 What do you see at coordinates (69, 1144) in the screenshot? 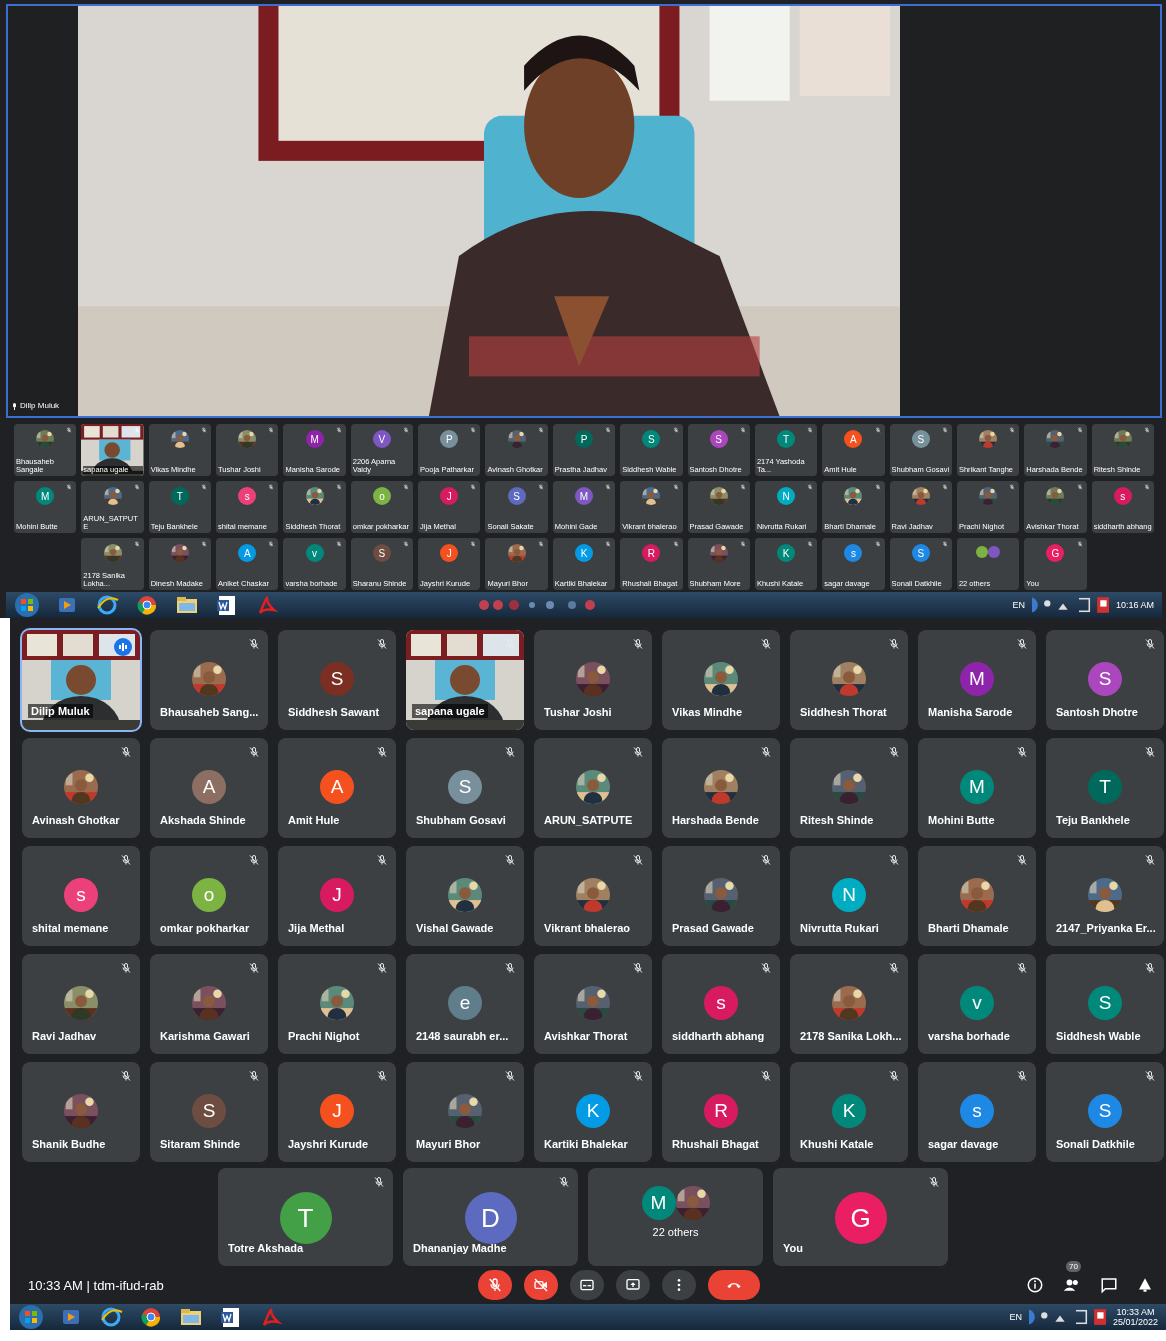
I see `participant-name: Shanik Budhe` at bounding box center [69, 1144].